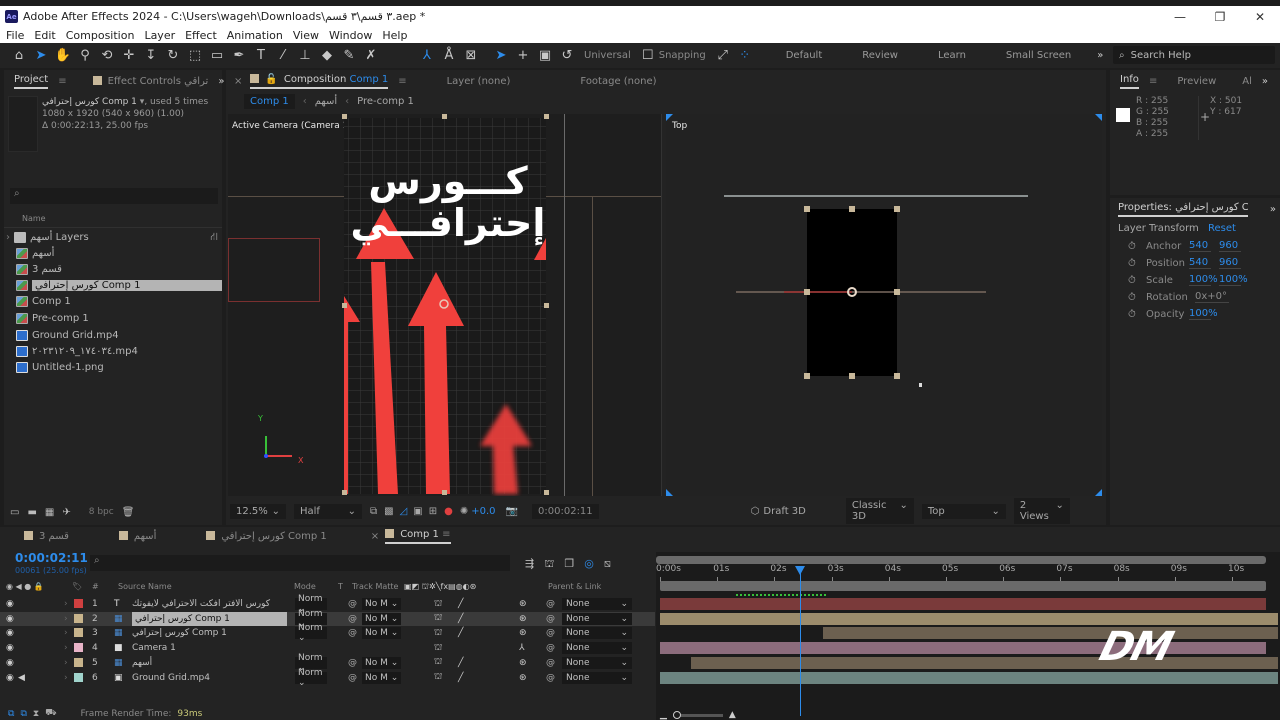  Describe the element at coordinates (1203, 280) in the screenshot. I see `prop-value-x: 100%` at that location.